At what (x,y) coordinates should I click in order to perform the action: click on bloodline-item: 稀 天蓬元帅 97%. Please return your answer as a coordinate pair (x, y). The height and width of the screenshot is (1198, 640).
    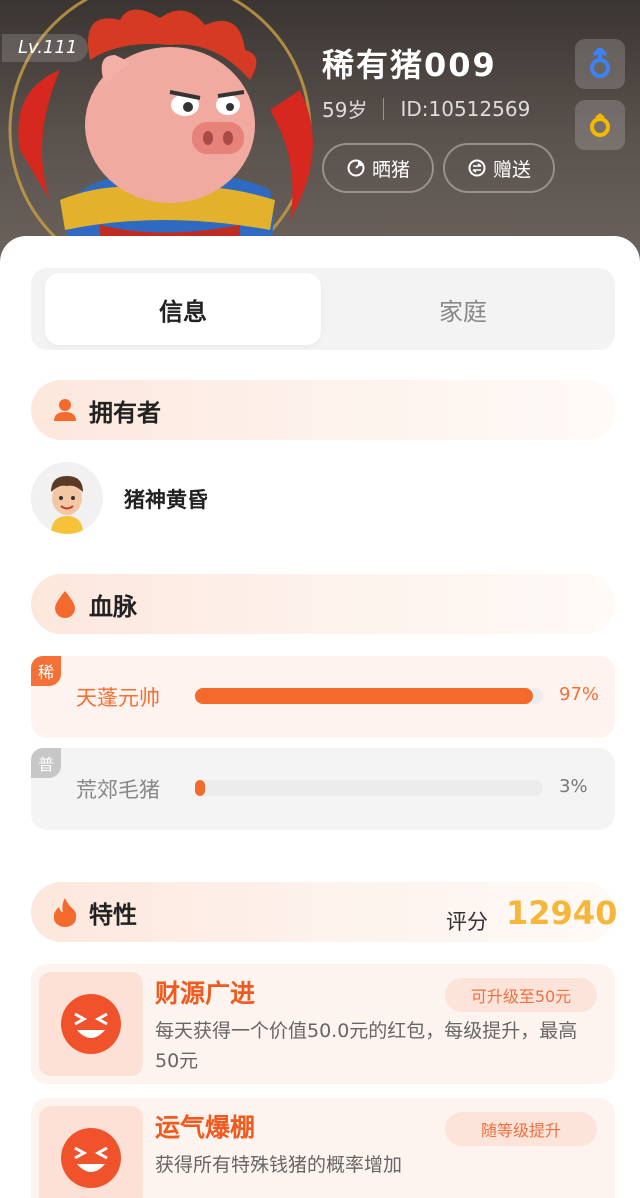
    Looking at the image, I should click on (323, 697).